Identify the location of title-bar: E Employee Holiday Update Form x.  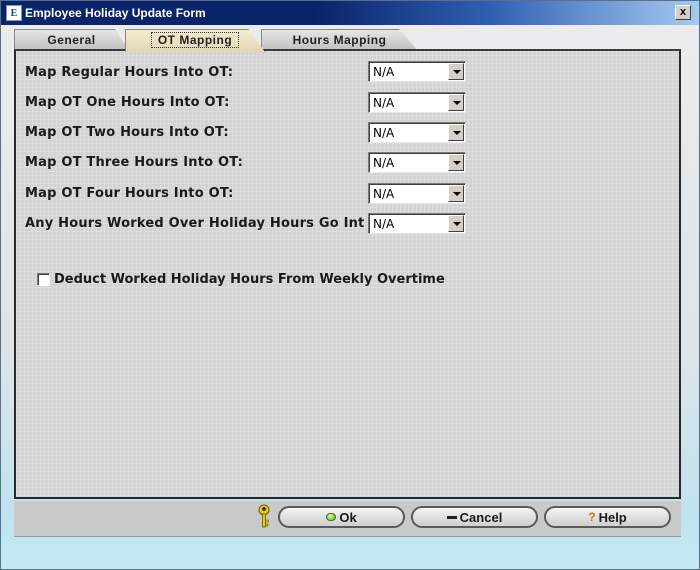
(350, 13).